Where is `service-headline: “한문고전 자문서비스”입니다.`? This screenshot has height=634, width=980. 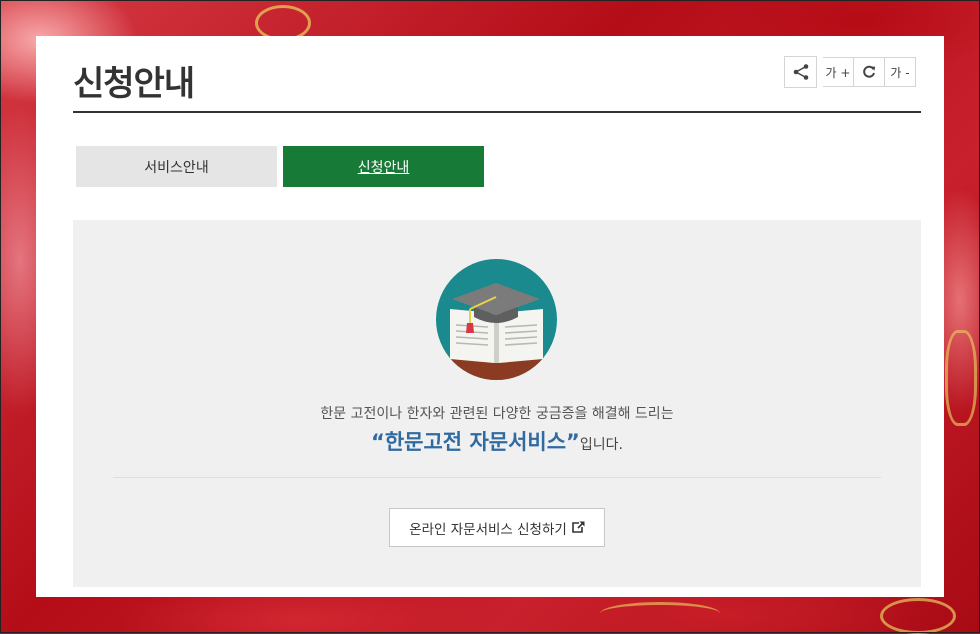 service-headline: “한문고전 자문서비스”입니다. is located at coordinates (497, 441).